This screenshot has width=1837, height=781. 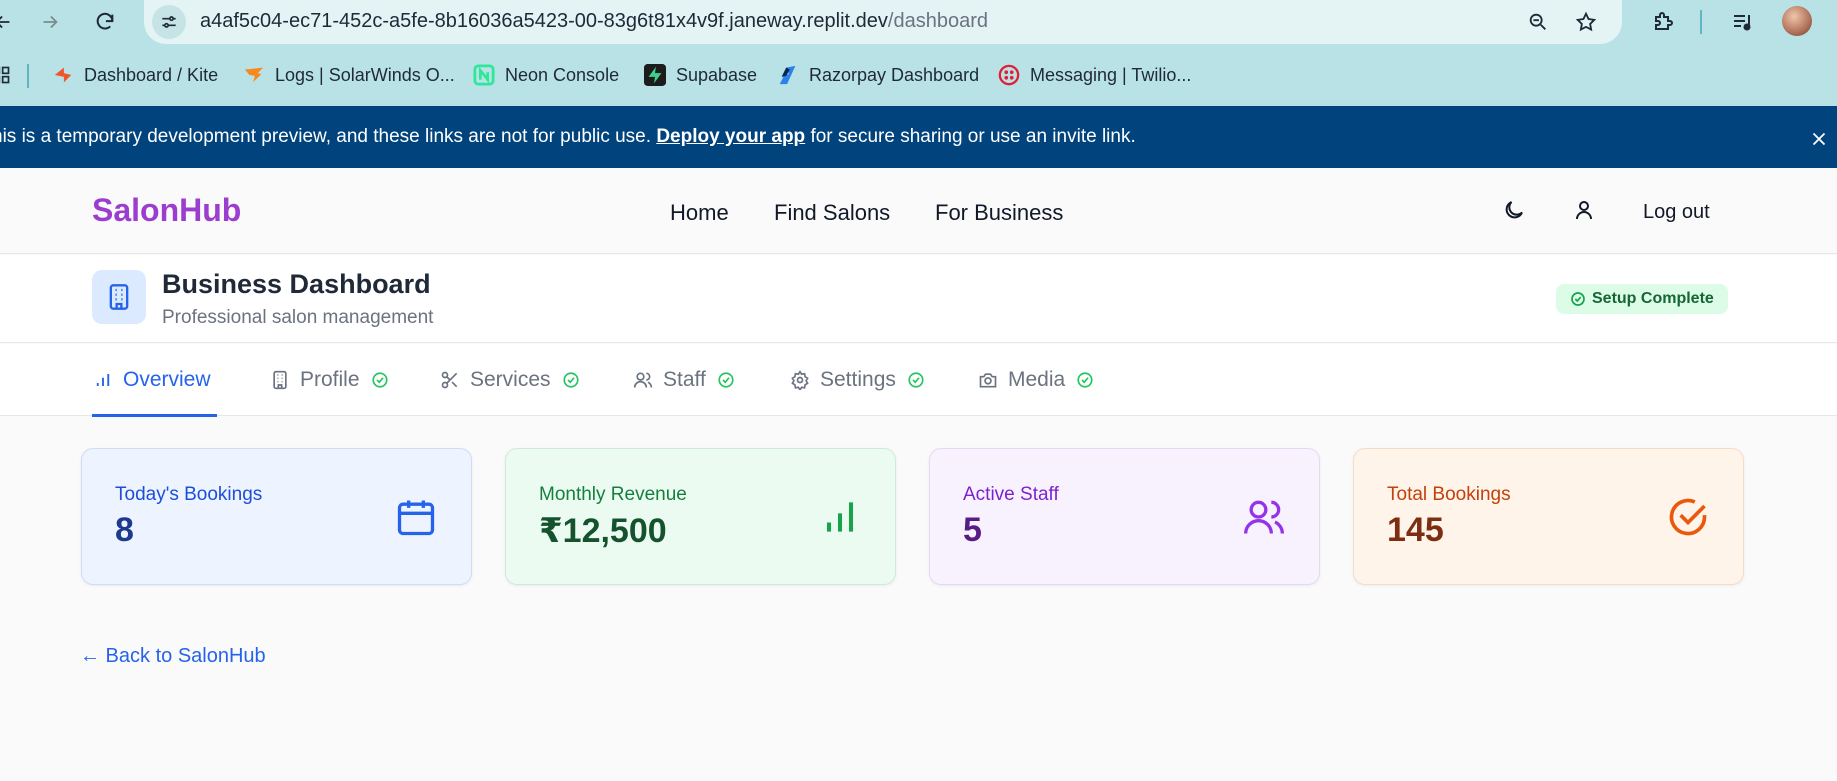 What do you see at coordinates (800, 380) in the screenshot?
I see `gear-icon` at bounding box center [800, 380].